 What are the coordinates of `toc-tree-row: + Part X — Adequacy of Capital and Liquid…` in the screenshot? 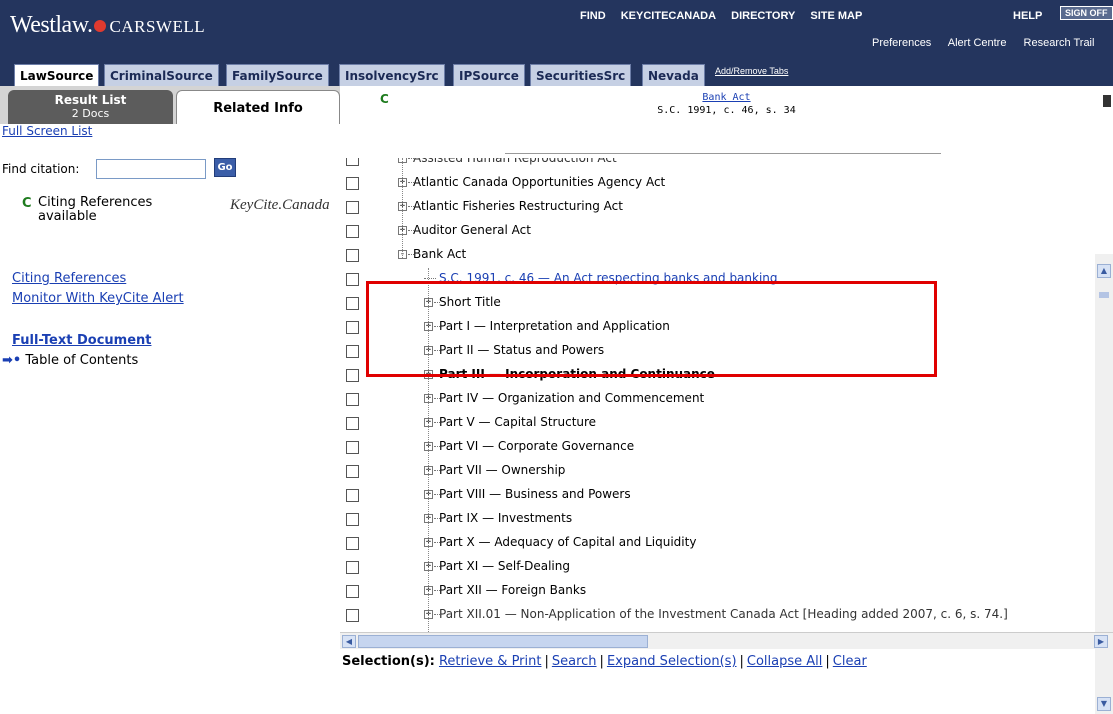 It's located at (717, 546).